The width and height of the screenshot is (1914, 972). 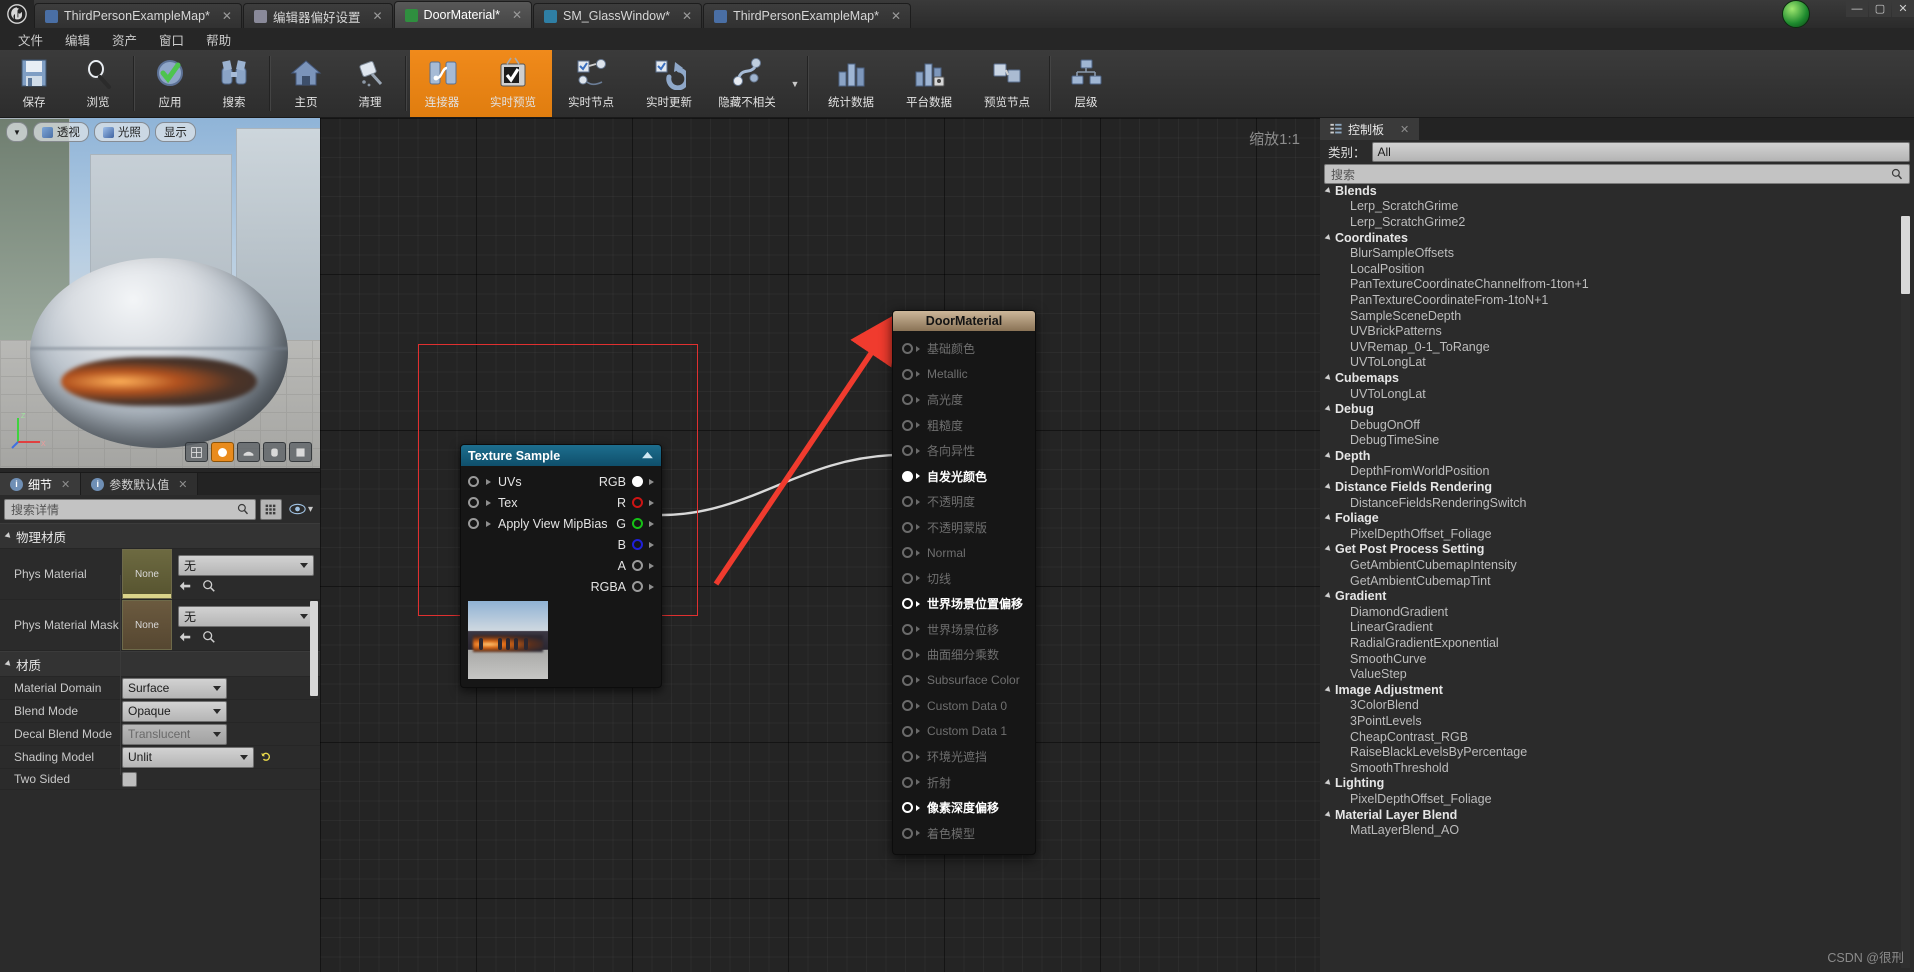 I want to click on palette-item: UVBrickPatterns, so click(x=1618, y=331).